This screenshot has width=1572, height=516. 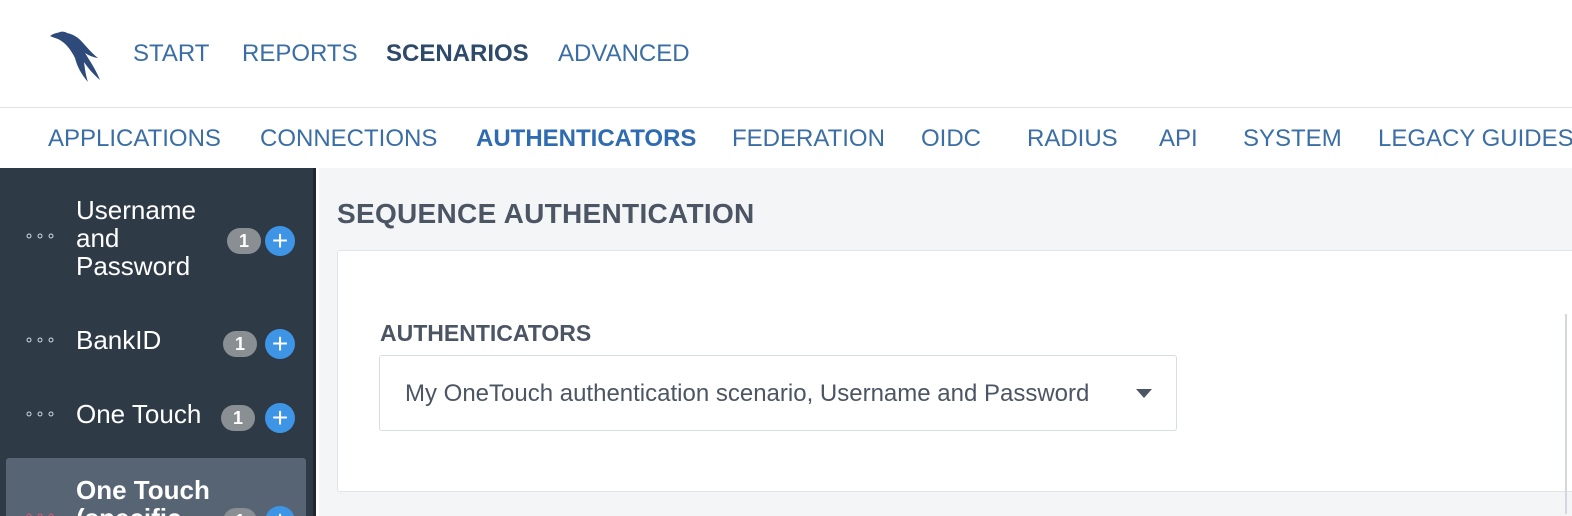 What do you see at coordinates (136, 238) in the screenshot?
I see `sidebar-item-label: Username and Password` at bounding box center [136, 238].